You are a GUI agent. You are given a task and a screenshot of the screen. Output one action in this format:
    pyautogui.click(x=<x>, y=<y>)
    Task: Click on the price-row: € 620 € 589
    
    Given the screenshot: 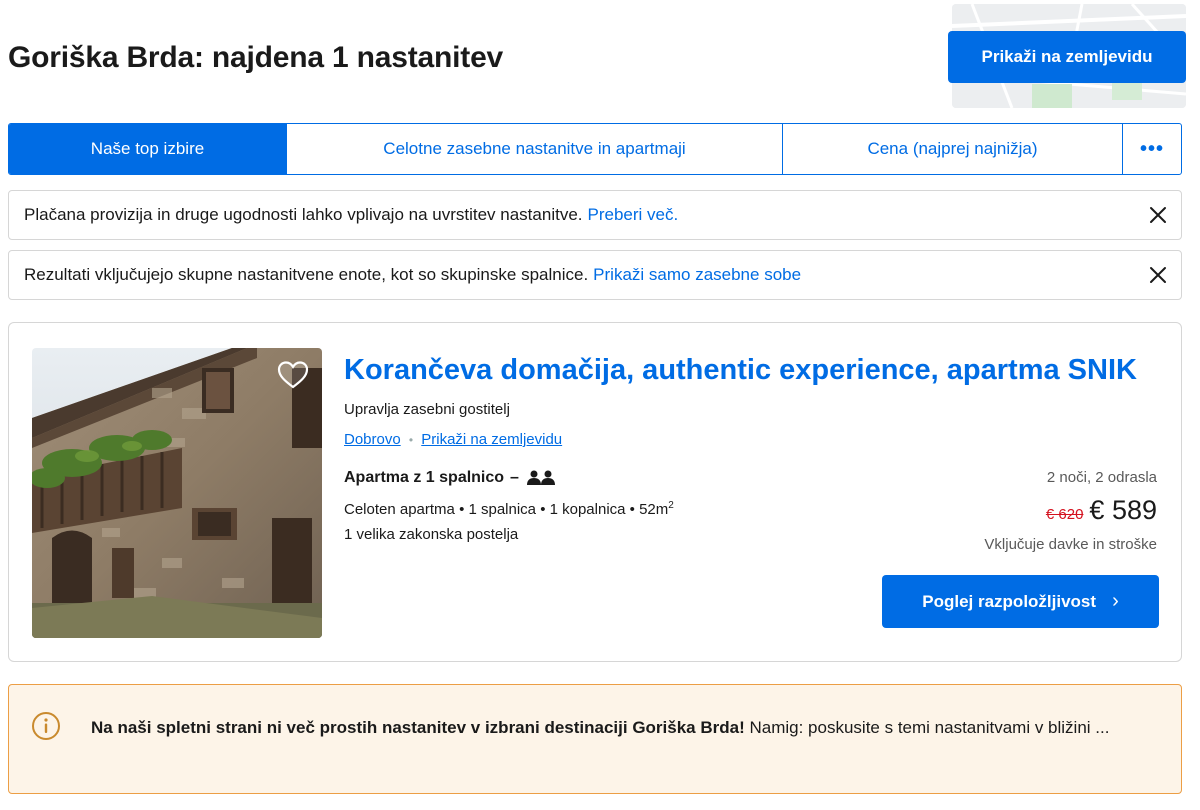 What is the action you would take?
    pyautogui.click(x=1101, y=510)
    